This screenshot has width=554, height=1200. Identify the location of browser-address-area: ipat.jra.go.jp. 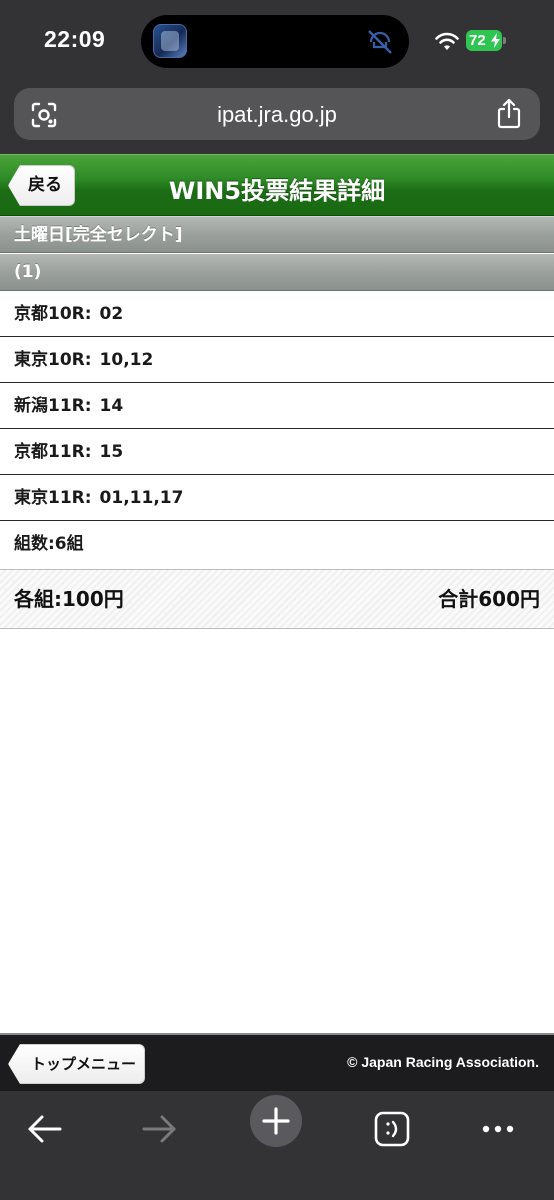
(277, 118).